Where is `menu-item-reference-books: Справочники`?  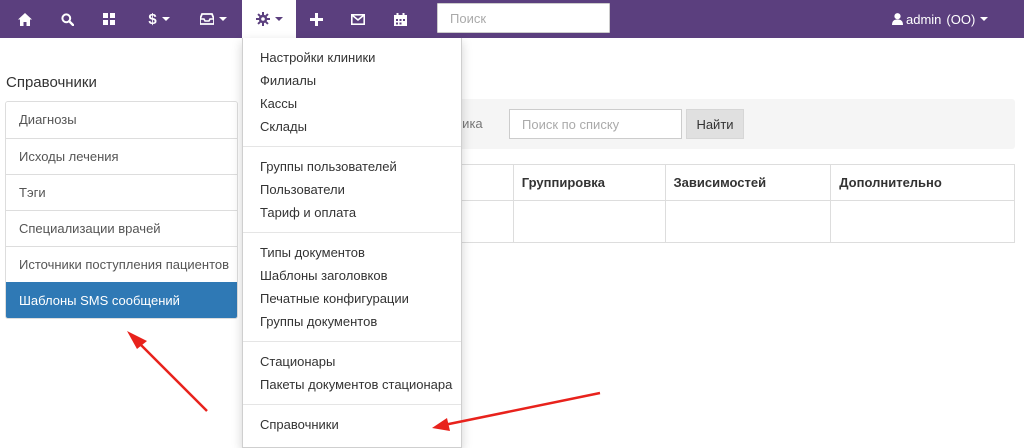
menu-item-reference-books: Справочники is located at coordinates (352, 424).